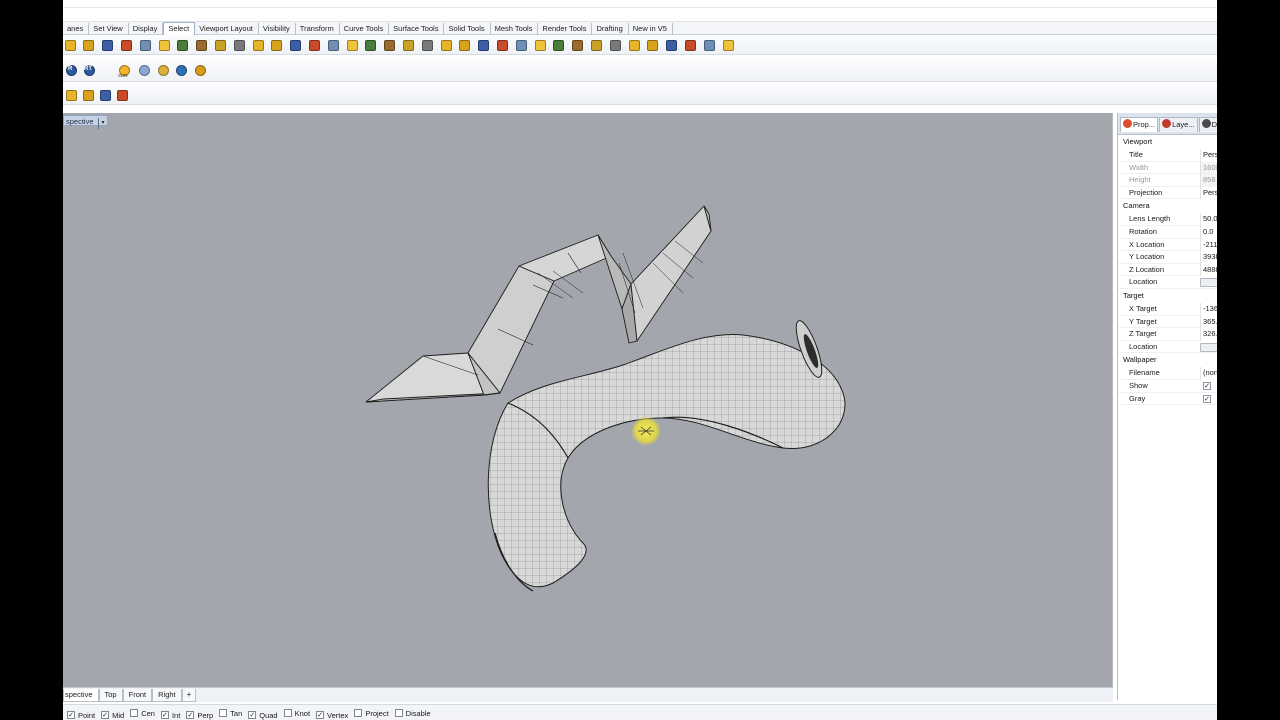 The image size is (1280, 720). What do you see at coordinates (144, 70) in the screenshot?
I see `environment-icon` at bounding box center [144, 70].